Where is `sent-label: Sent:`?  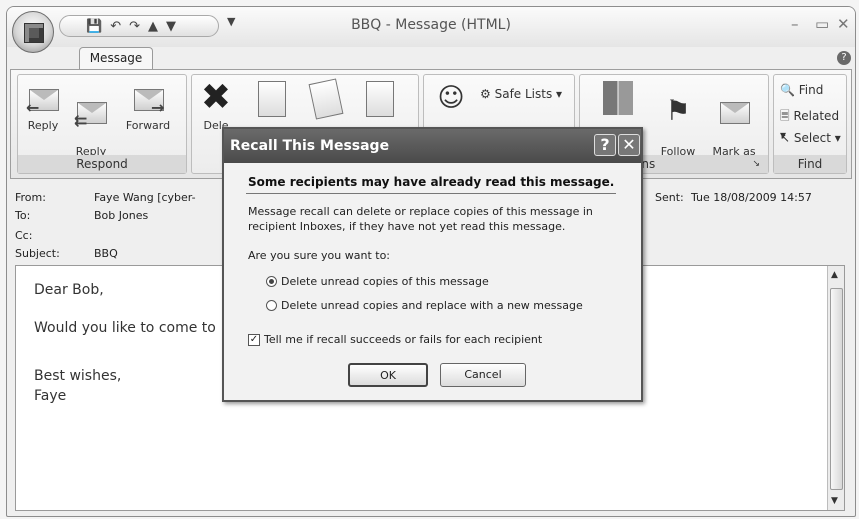 sent-label: Sent: is located at coordinates (669, 197).